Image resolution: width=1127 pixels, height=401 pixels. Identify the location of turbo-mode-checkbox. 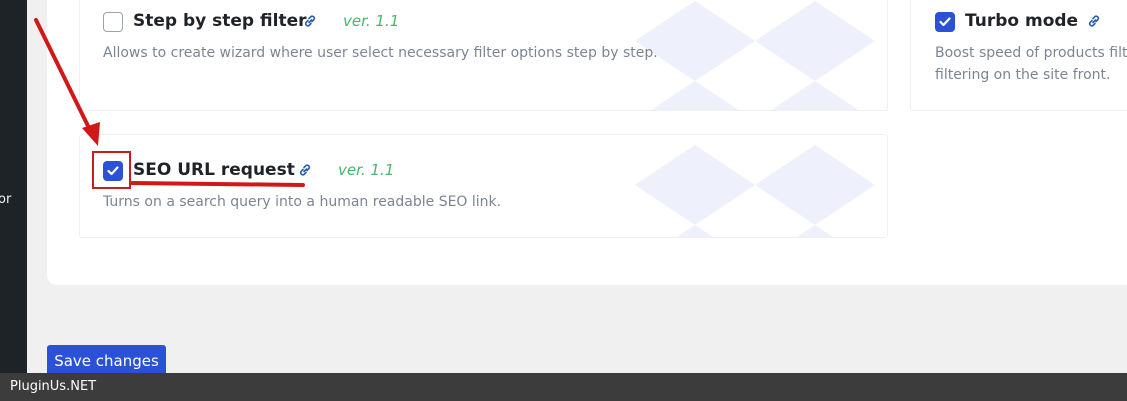
(945, 22).